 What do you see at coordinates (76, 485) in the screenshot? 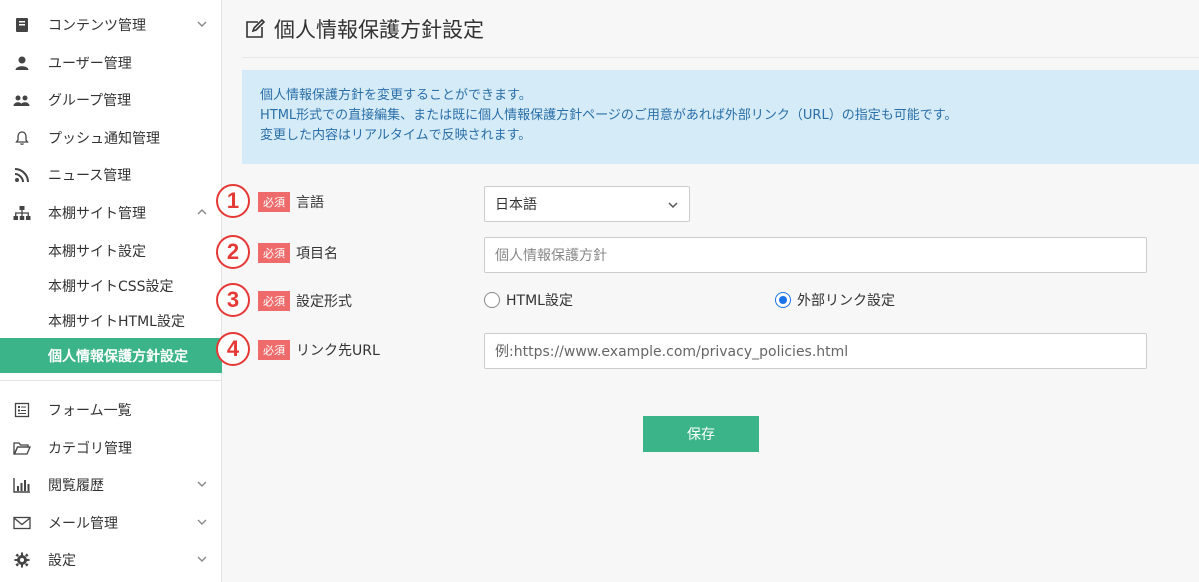
I see `sidebar-item-label: 閲覧履歴` at bounding box center [76, 485].